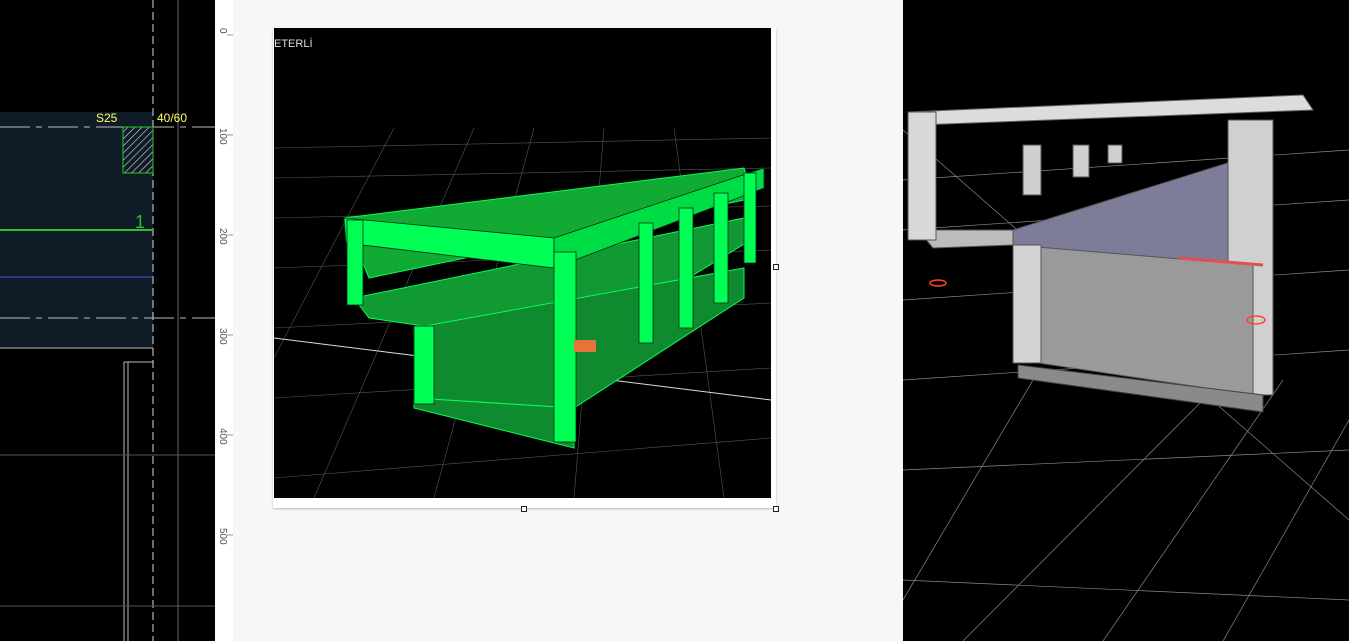  I want to click on axis-label: 1, so click(140, 222).